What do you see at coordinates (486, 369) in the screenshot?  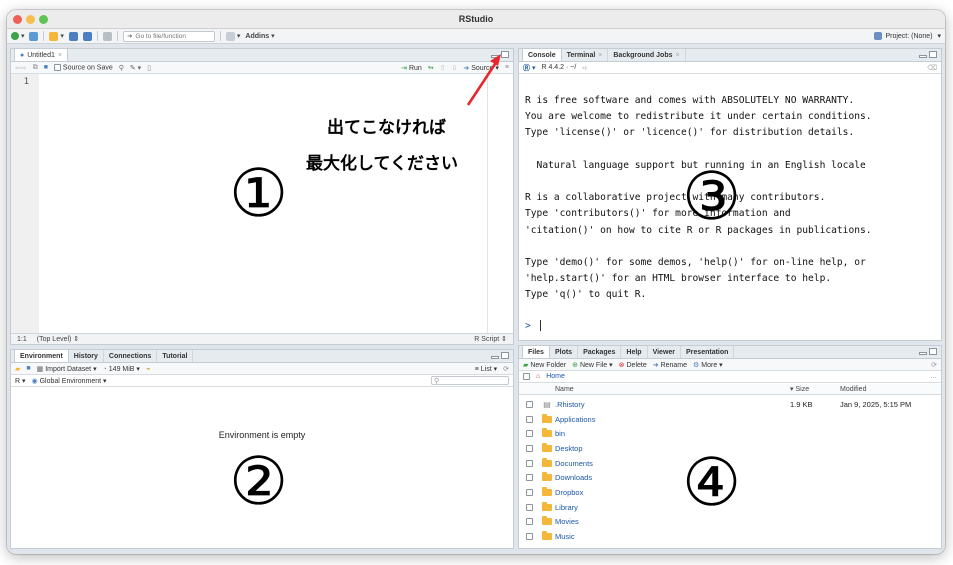 I see `list-view-button: ≡ List ▾` at bounding box center [486, 369].